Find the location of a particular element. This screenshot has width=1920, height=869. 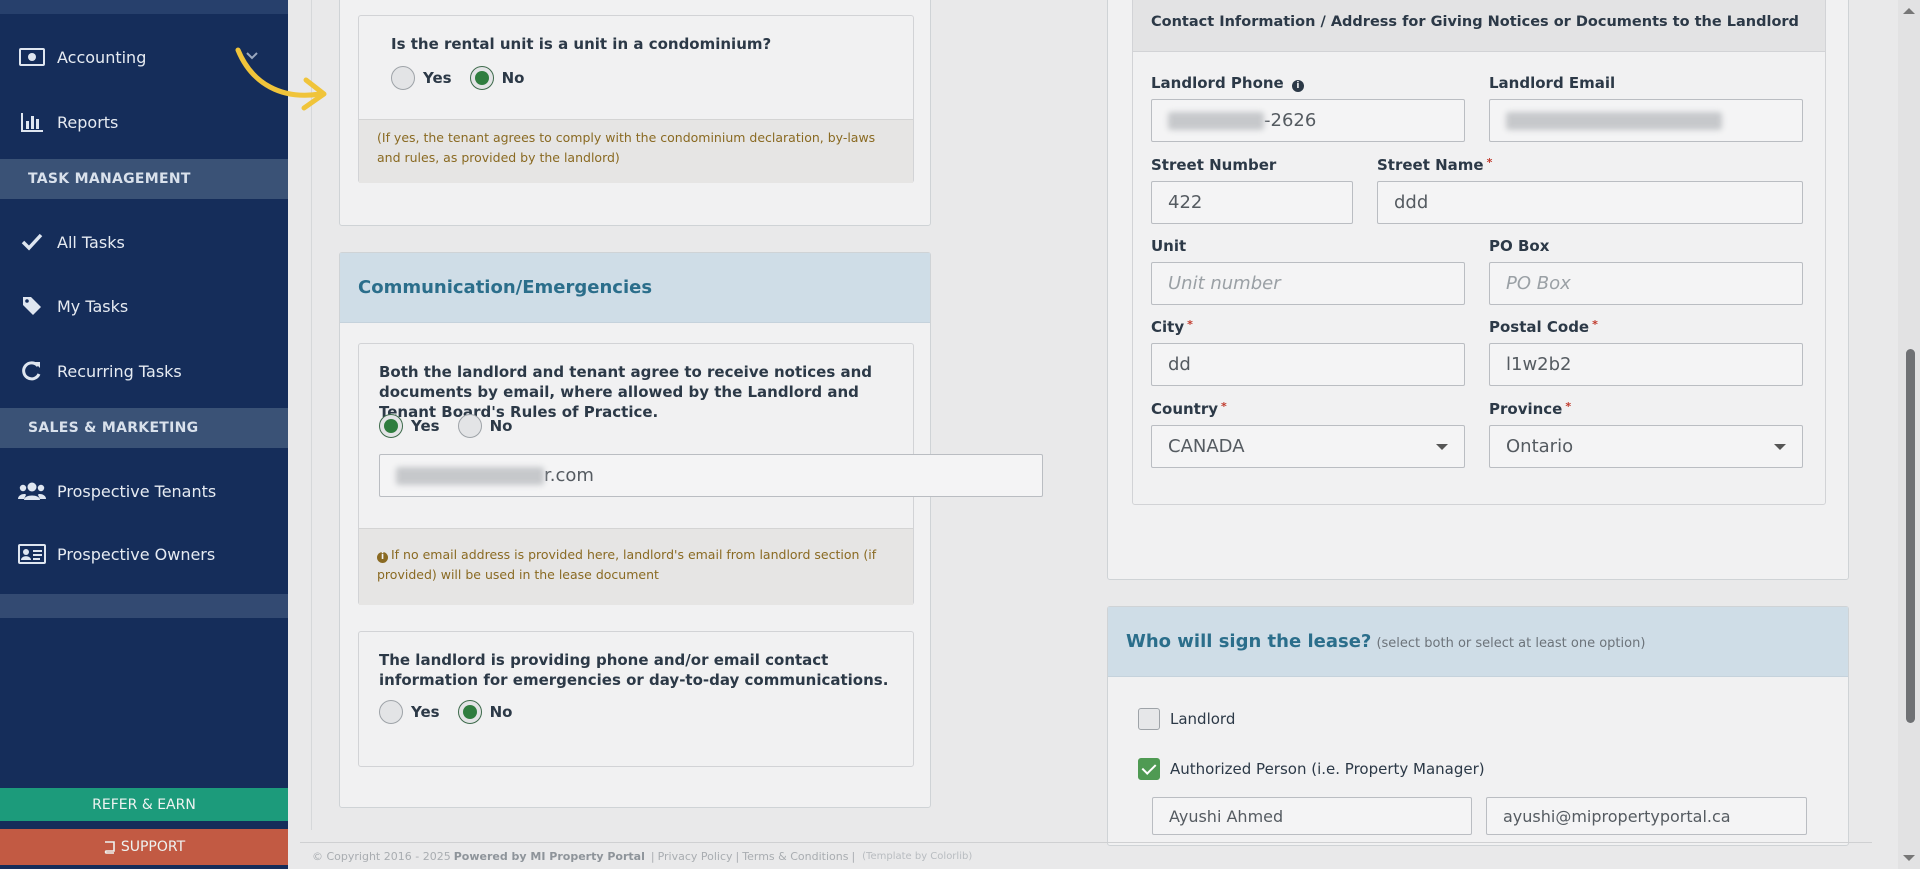

street-name-label-text: Street Name is located at coordinates (1430, 165).